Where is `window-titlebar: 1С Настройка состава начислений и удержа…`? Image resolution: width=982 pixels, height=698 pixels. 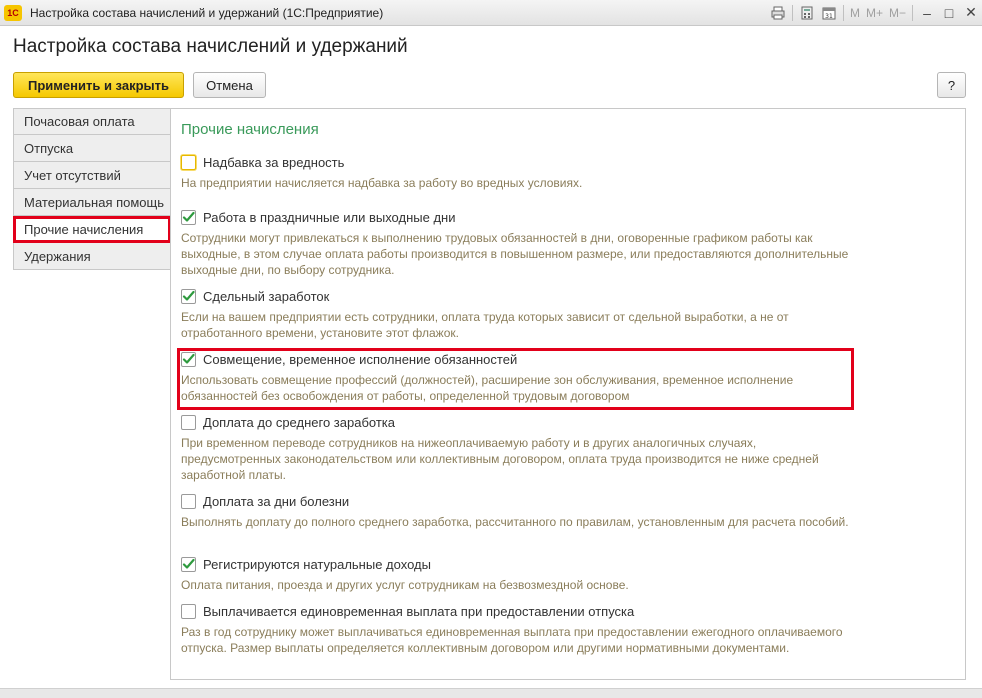
window-titlebar: 1С Настройка состава начислений и удержа… is located at coordinates (491, 13).